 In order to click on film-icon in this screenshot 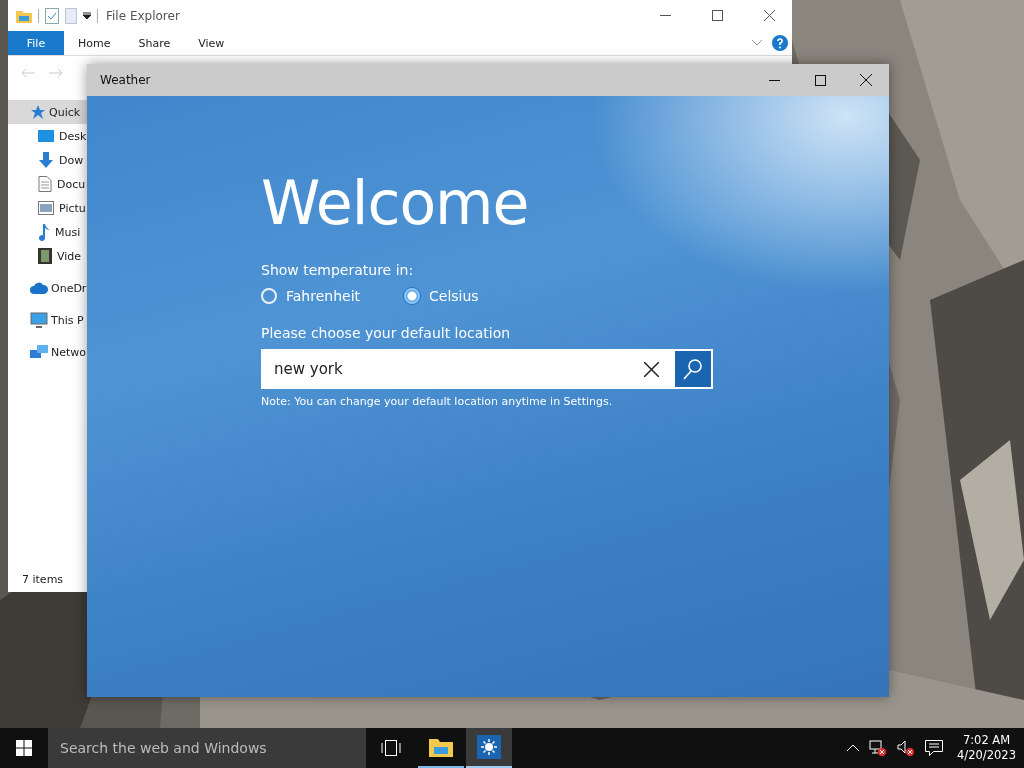, I will do `click(45, 256)`.